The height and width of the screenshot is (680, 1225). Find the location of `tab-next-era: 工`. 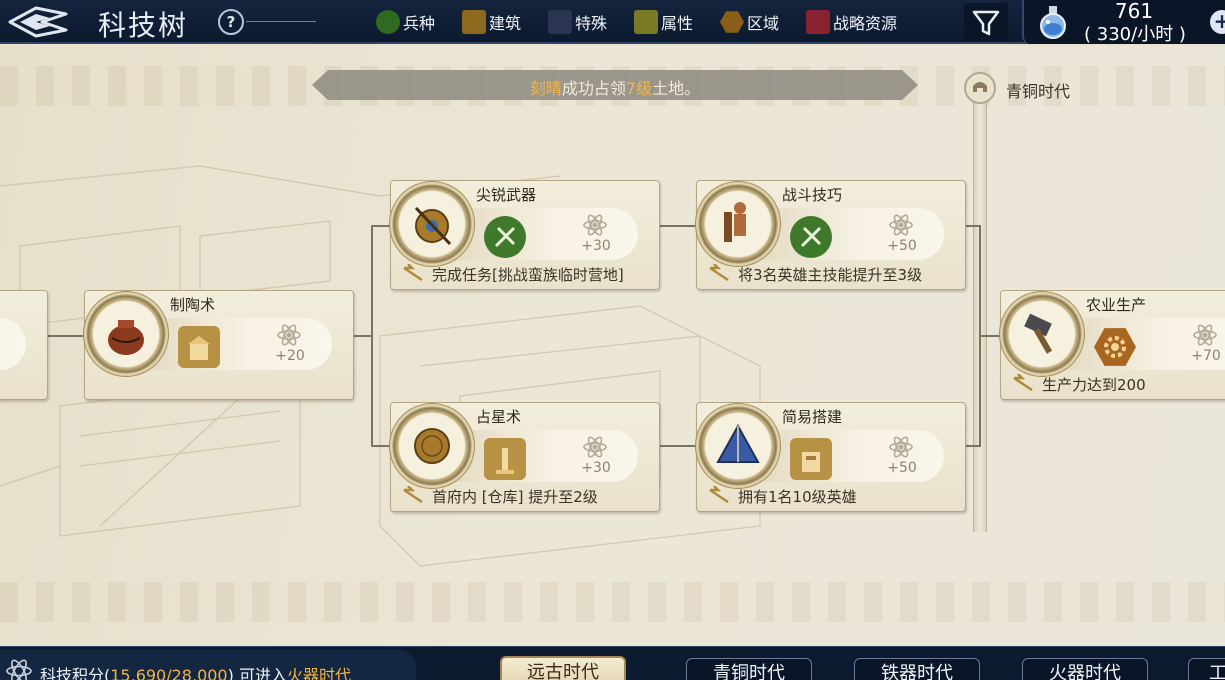

tab-next-era: 工 is located at coordinates (1206, 669).